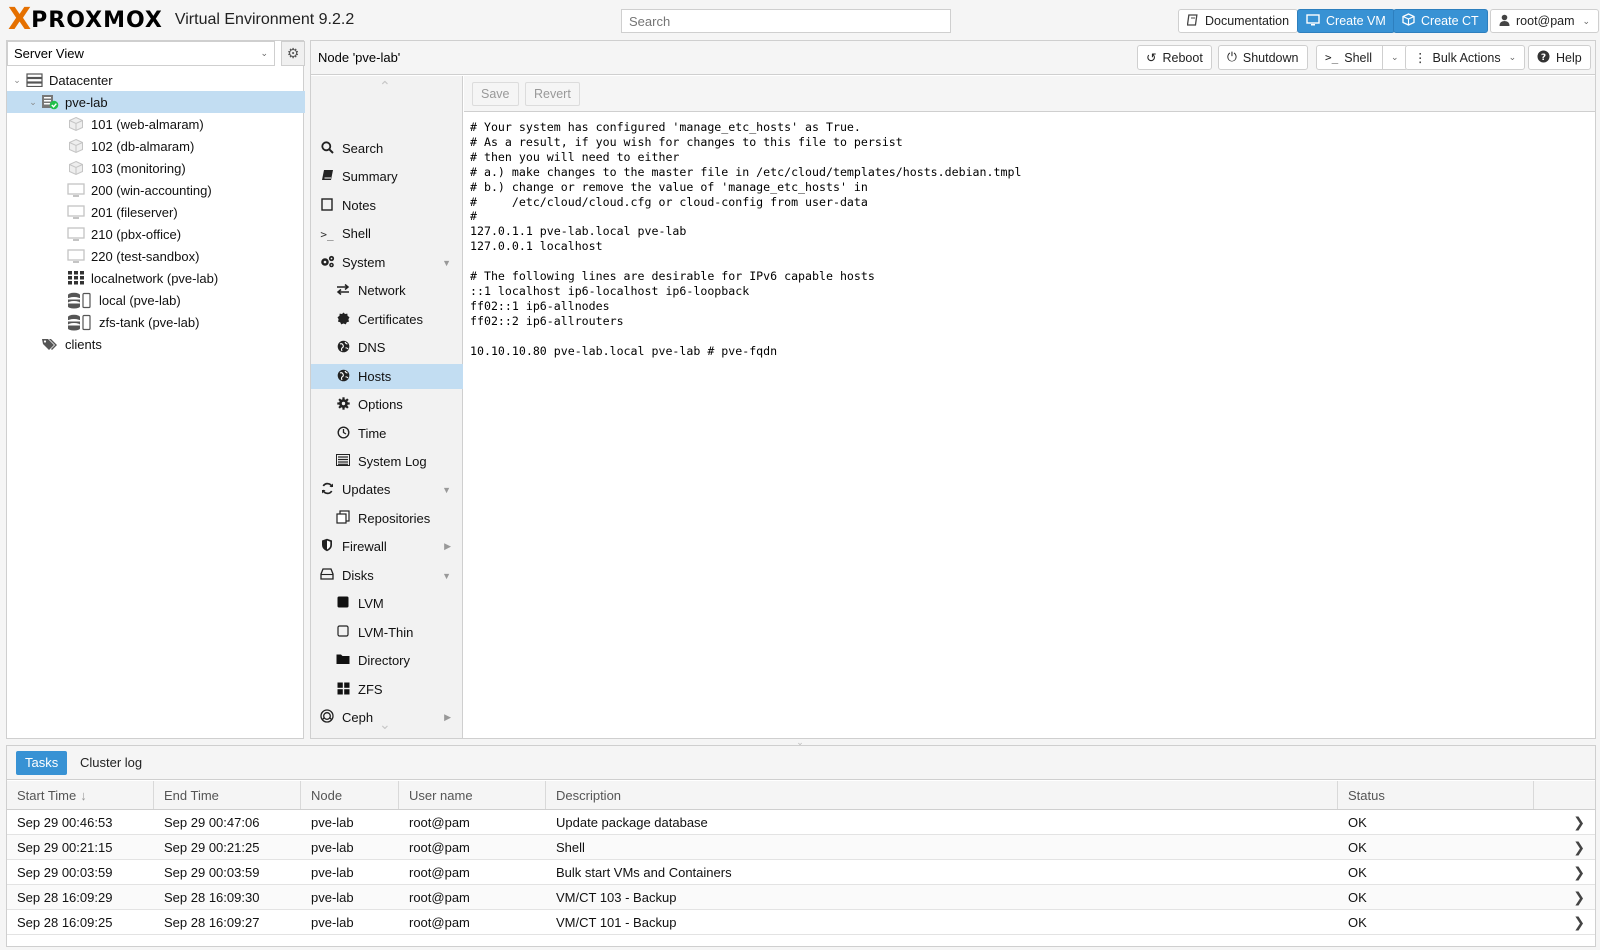 The height and width of the screenshot is (950, 1600). What do you see at coordinates (552, 94) in the screenshot?
I see `revert-button: Revert` at bounding box center [552, 94].